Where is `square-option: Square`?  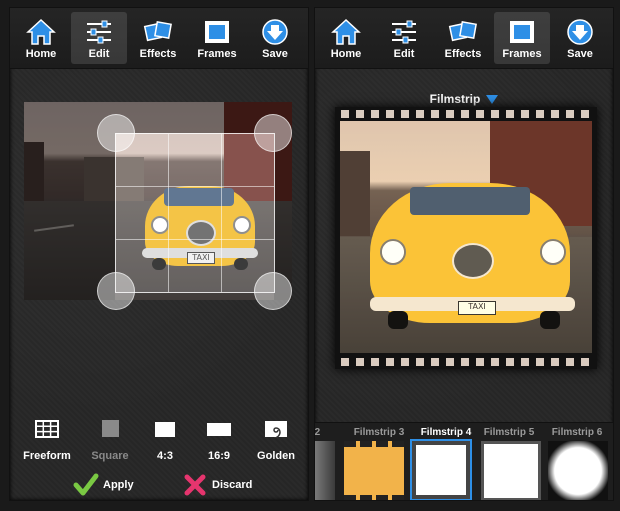 square-option: Square is located at coordinates (110, 440).